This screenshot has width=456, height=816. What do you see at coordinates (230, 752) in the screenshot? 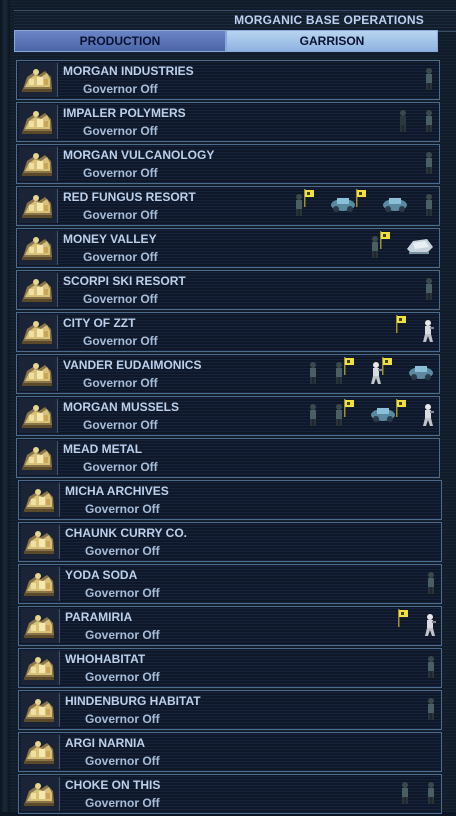
I see `base-row: ARGI NARNIA Governor Off` at bounding box center [230, 752].